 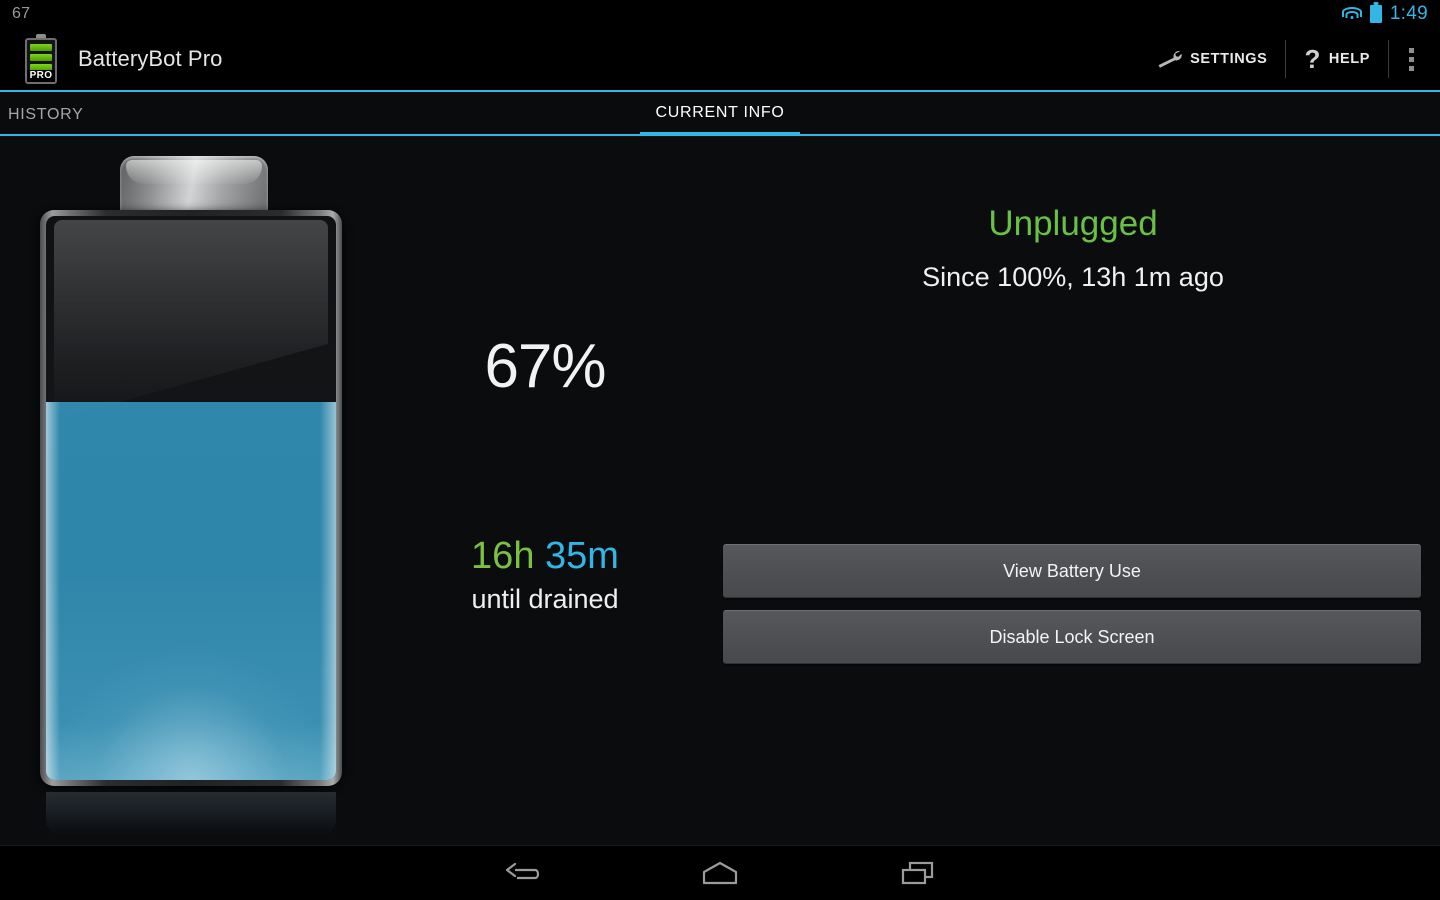 What do you see at coordinates (41, 76) in the screenshot?
I see `app-icon-badge: PRO` at bounding box center [41, 76].